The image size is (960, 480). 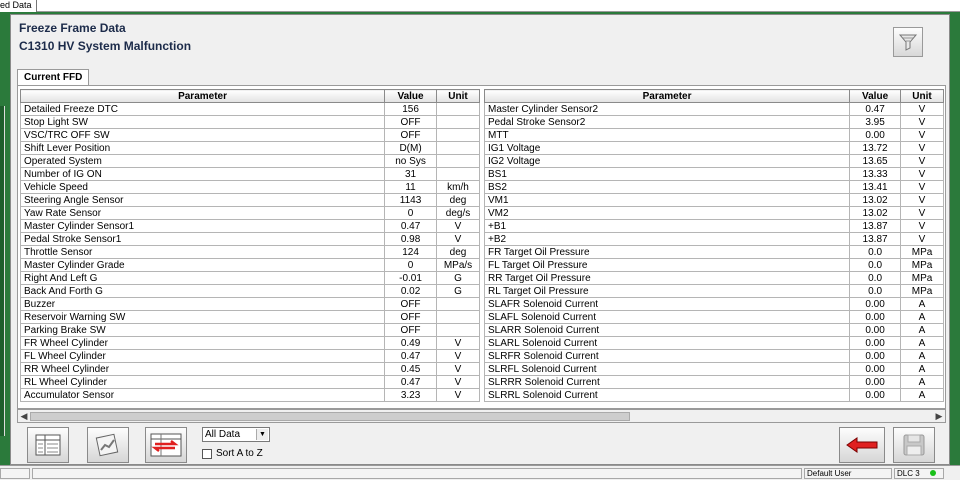 What do you see at coordinates (713, 330) in the screenshot?
I see `table-row: SLARR Solenoid Current 0.00 A` at bounding box center [713, 330].